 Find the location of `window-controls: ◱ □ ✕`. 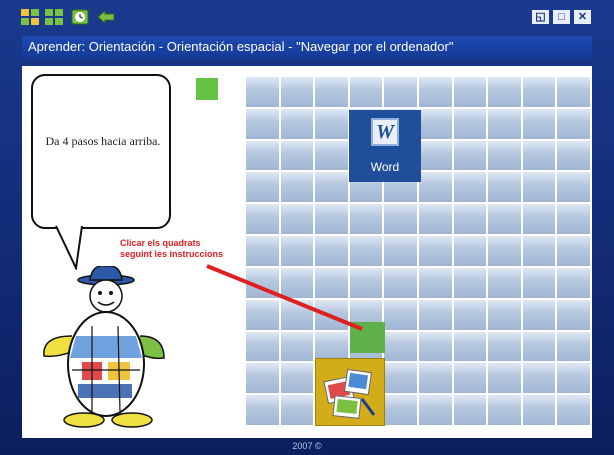

window-controls: ◱ □ ✕ is located at coordinates (561, 17).